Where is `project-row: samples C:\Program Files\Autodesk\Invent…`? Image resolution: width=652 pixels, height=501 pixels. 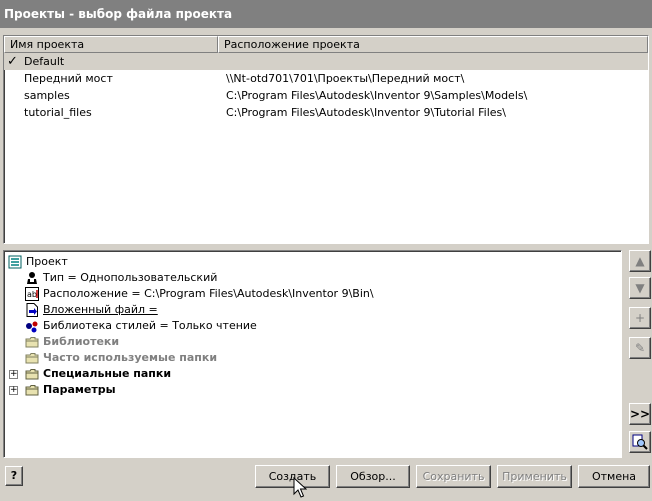
project-row: samples C:\Program Files\Autodesk\Invent… is located at coordinates (326, 95).